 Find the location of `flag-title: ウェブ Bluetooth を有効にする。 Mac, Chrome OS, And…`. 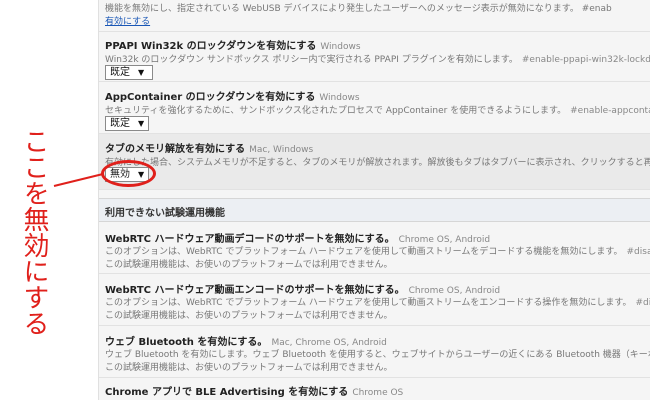

flag-title: ウェブ Bluetooth を有効にする。 Mac, Chrome OS, And… is located at coordinates (246, 342).